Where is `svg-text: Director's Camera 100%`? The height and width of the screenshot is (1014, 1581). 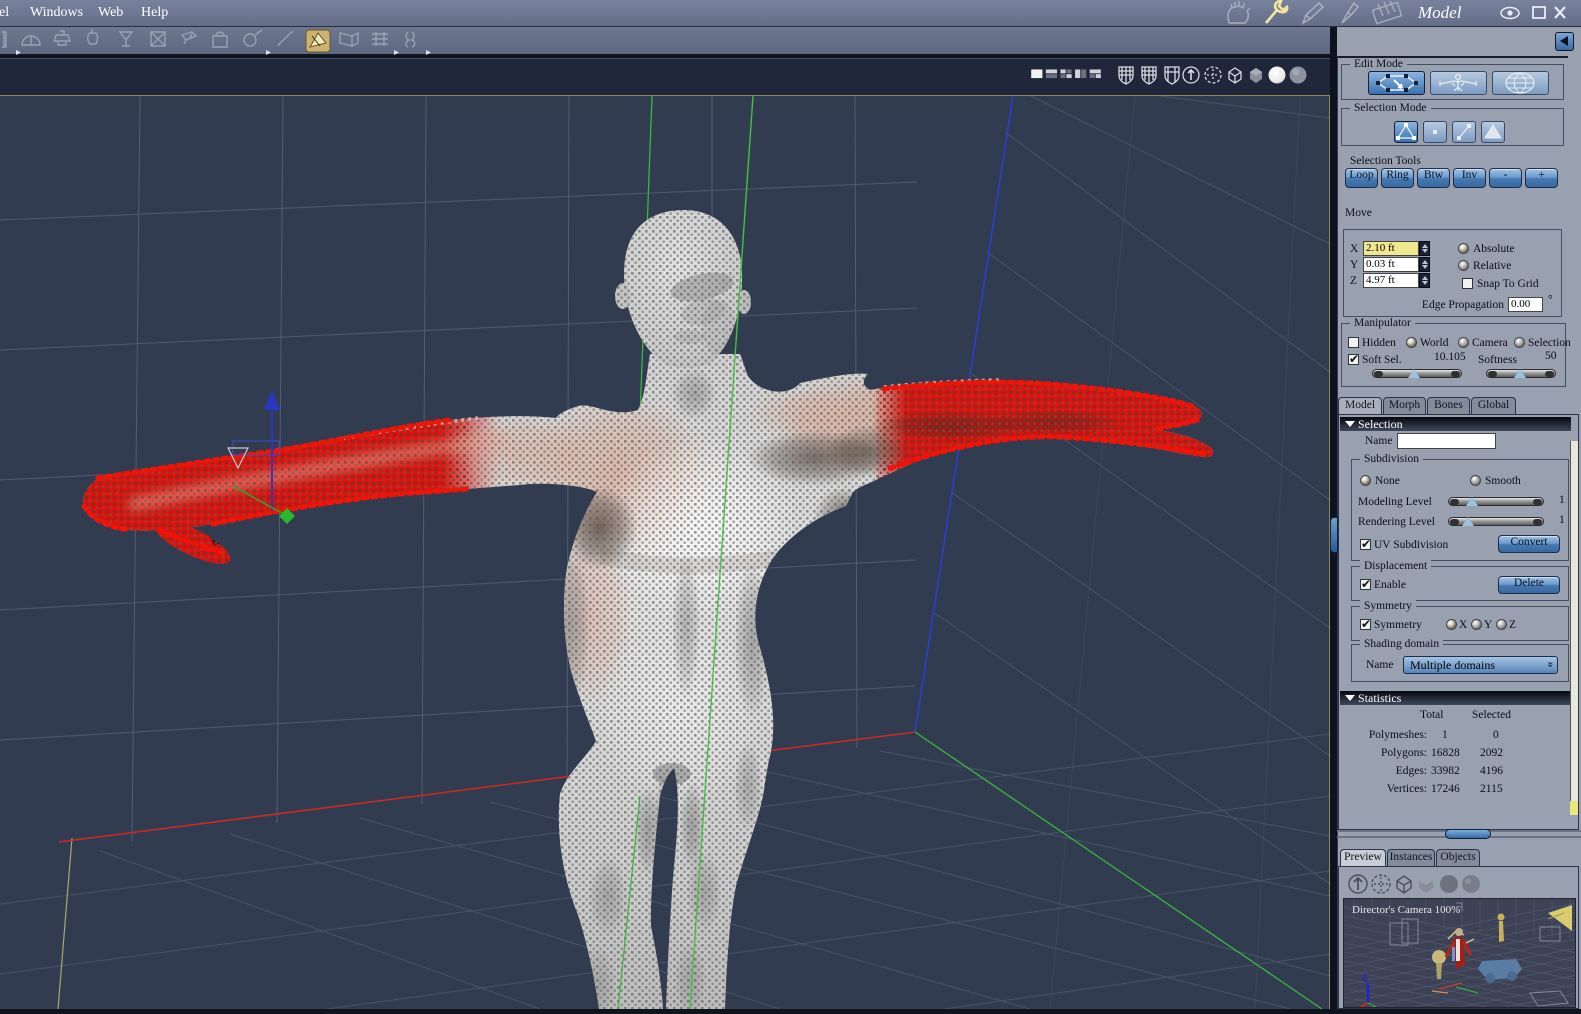 svg-text: Director's Camera 100% is located at coordinates (1406, 910).